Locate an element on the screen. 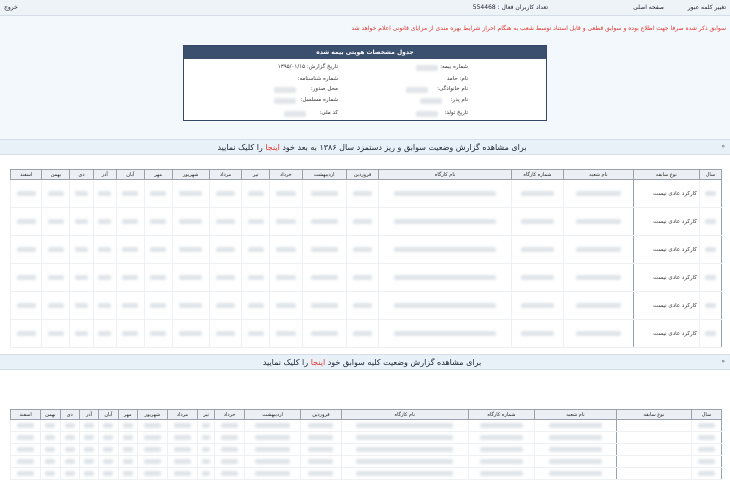 The width and height of the screenshot is (730, 497). column-header: سال is located at coordinates (706, 414).